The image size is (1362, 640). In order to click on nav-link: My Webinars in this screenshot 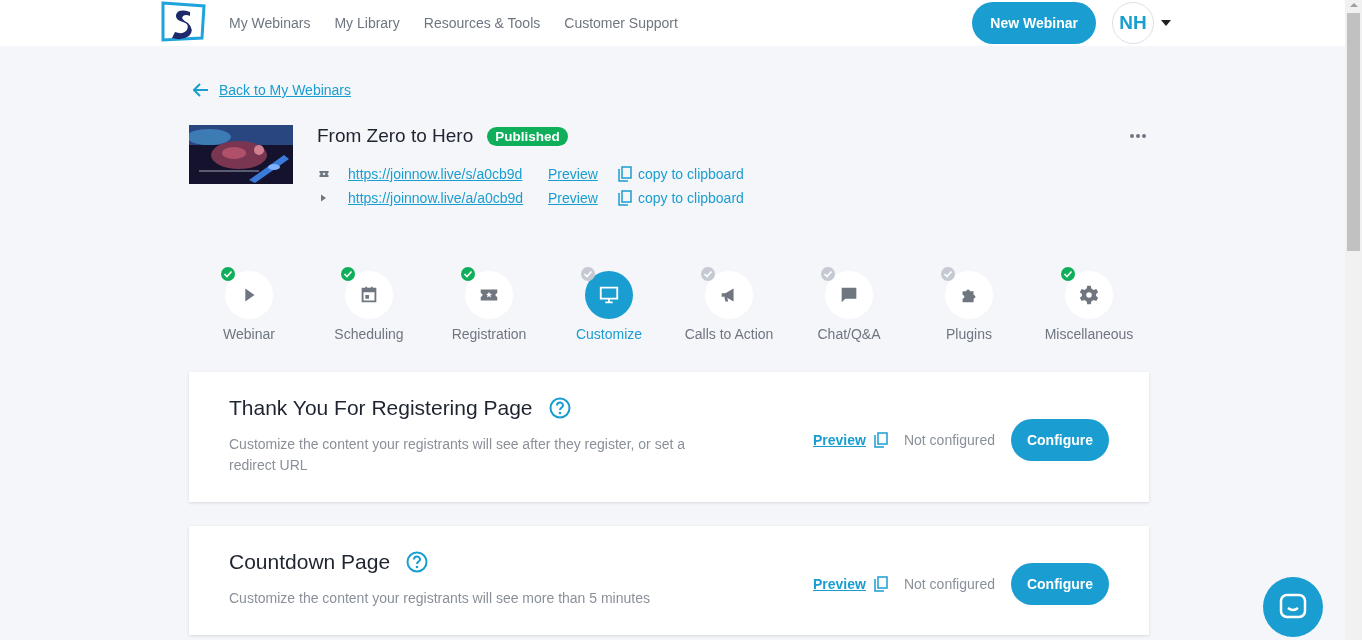, I will do `click(270, 23)`.